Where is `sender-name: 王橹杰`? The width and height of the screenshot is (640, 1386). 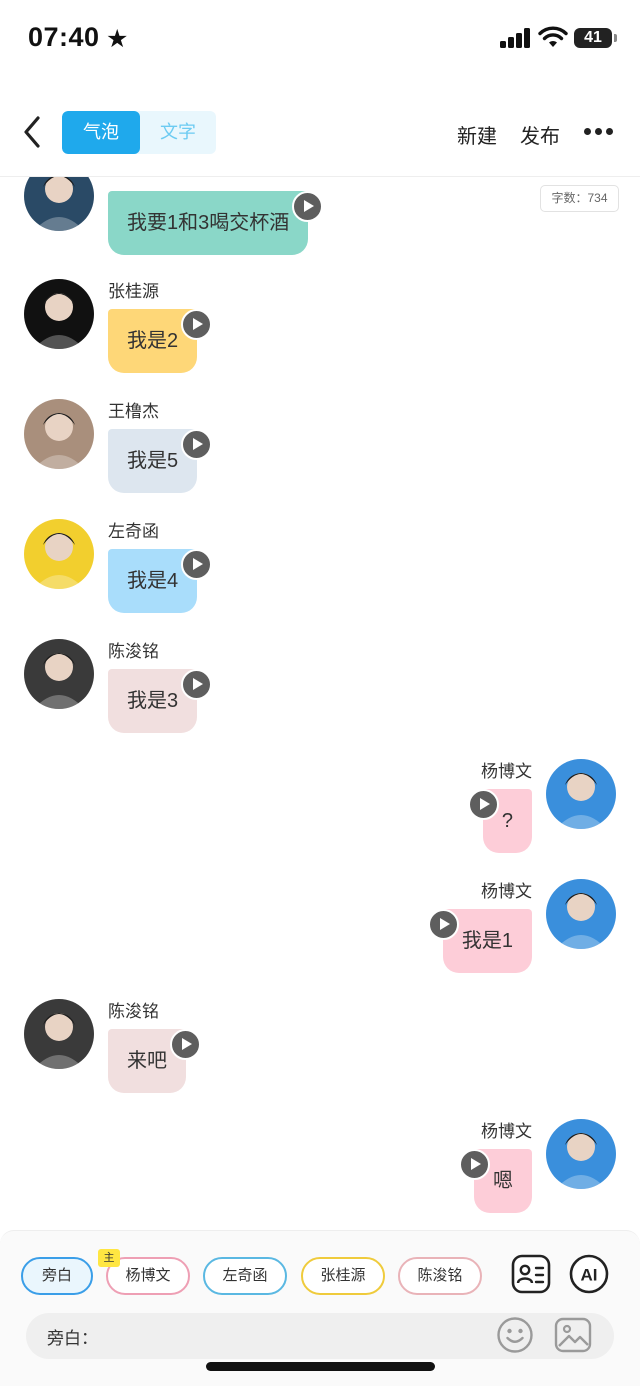
sender-name: 王橹杰 is located at coordinates (133, 411).